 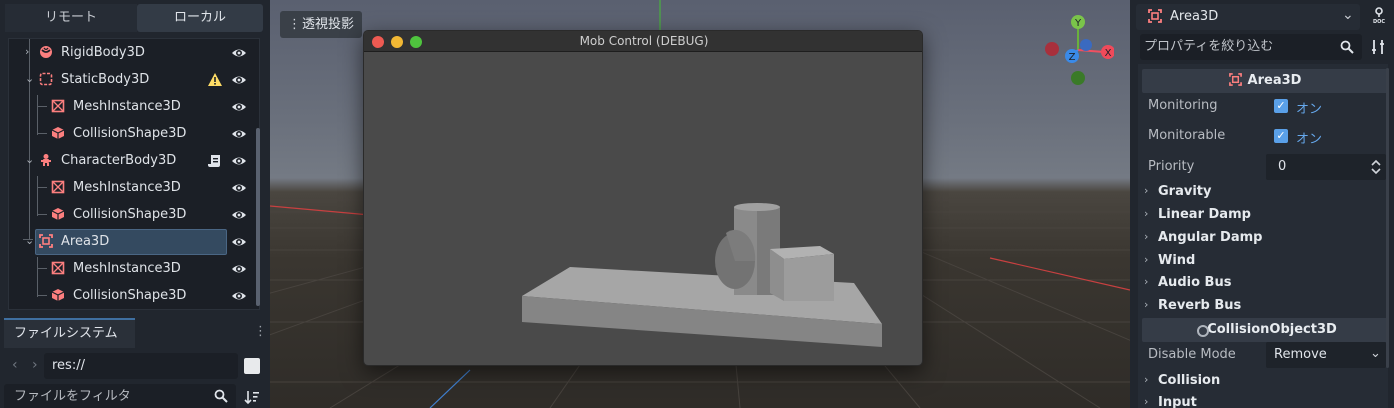 I want to click on doc-help-icon: DOC, so click(x=1379, y=15).